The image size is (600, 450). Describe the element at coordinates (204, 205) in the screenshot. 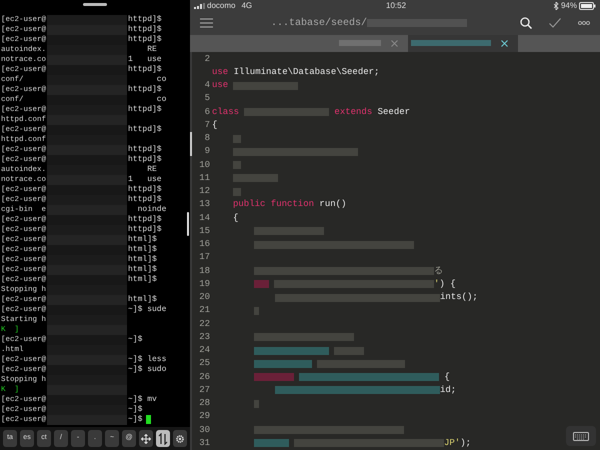

I see `line-number: 13` at that location.